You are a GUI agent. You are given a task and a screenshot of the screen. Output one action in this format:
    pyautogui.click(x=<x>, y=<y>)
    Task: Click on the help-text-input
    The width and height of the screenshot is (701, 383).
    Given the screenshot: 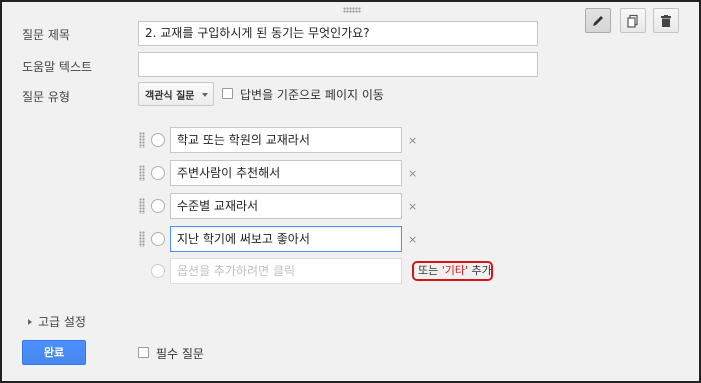 What is the action you would take?
    pyautogui.click(x=338, y=64)
    